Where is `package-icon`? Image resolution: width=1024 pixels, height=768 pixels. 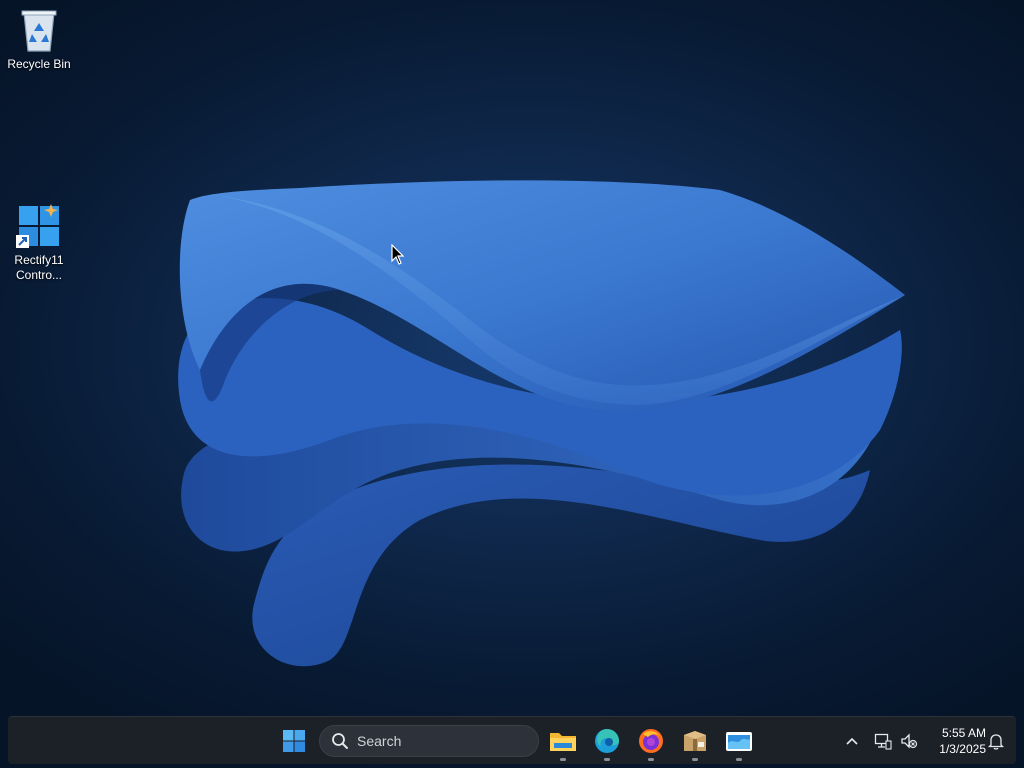 package-icon is located at coordinates (695, 741).